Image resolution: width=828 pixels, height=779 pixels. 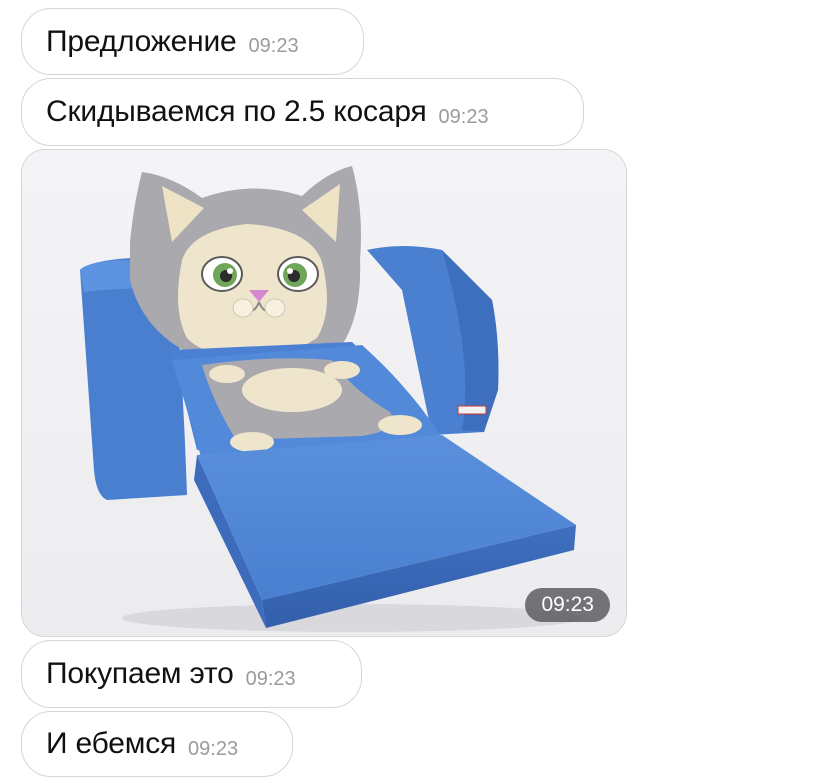 I want to click on message-text: Покупаем это, so click(x=140, y=673).